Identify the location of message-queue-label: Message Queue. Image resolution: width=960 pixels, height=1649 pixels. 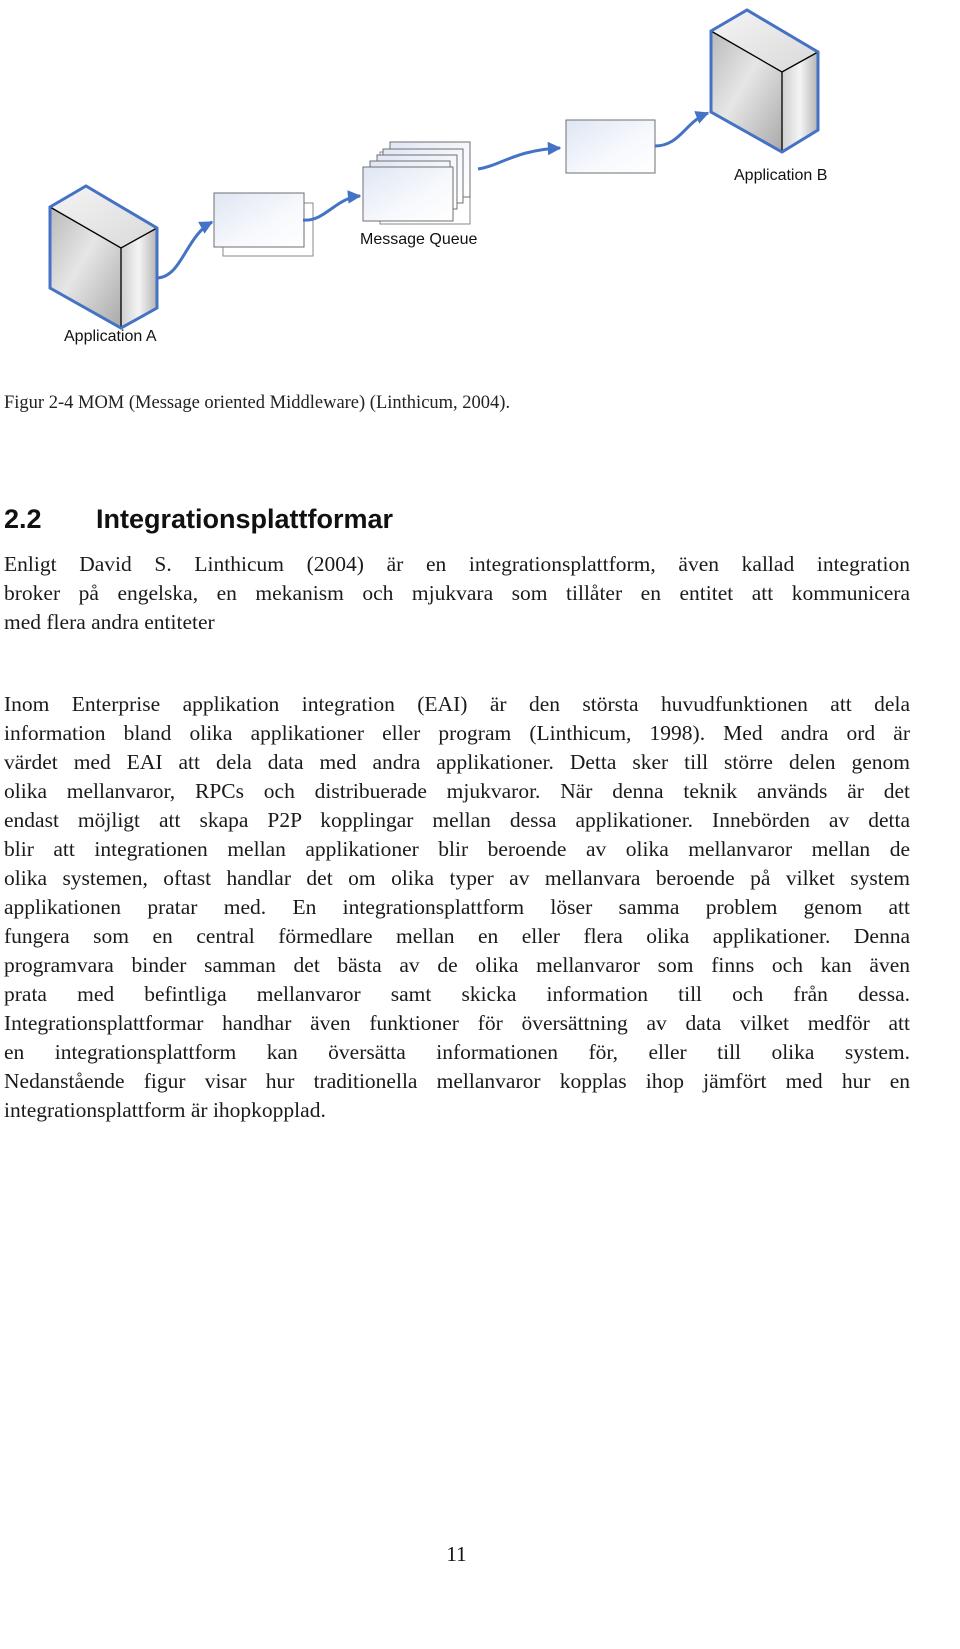
(419, 239).